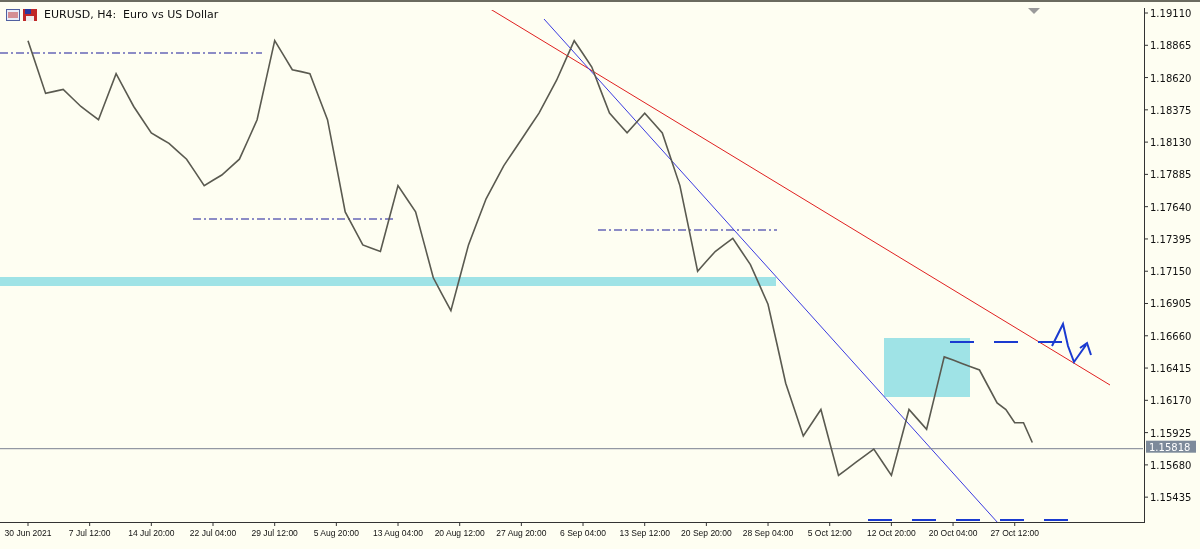 The image size is (1200, 549). Describe the element at coordinates (1171, 175) in the screenshot. I see `price-tick-label: 1.17885` at that location.